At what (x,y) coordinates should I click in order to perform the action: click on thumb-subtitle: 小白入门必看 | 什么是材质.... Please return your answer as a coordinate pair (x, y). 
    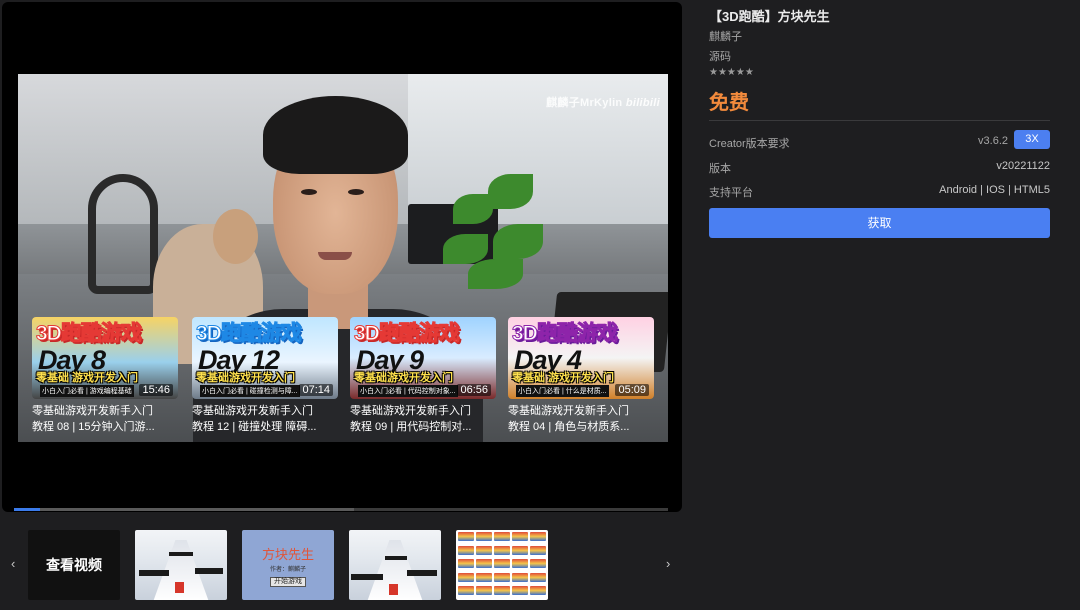
    Looking at the image, I should click on (562, 391).